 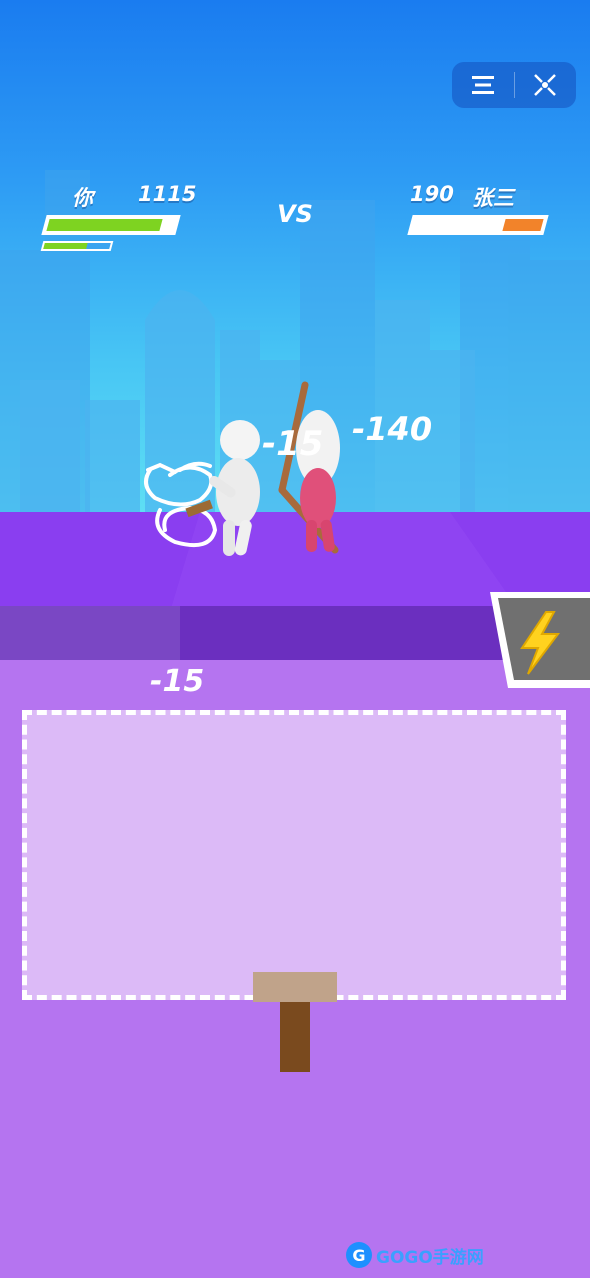 I want to click on player-energy-bar, so click(x=77, y=246).